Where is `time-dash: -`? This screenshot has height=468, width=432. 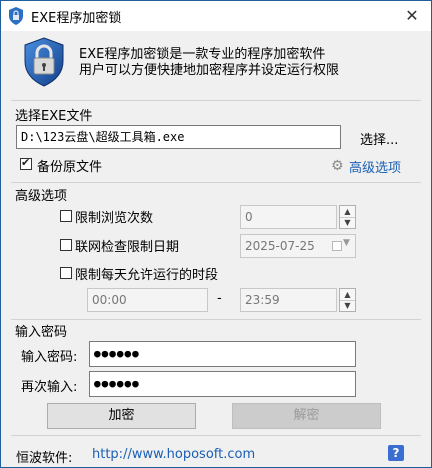
time-dash: - is located at coordinates (219, 298).